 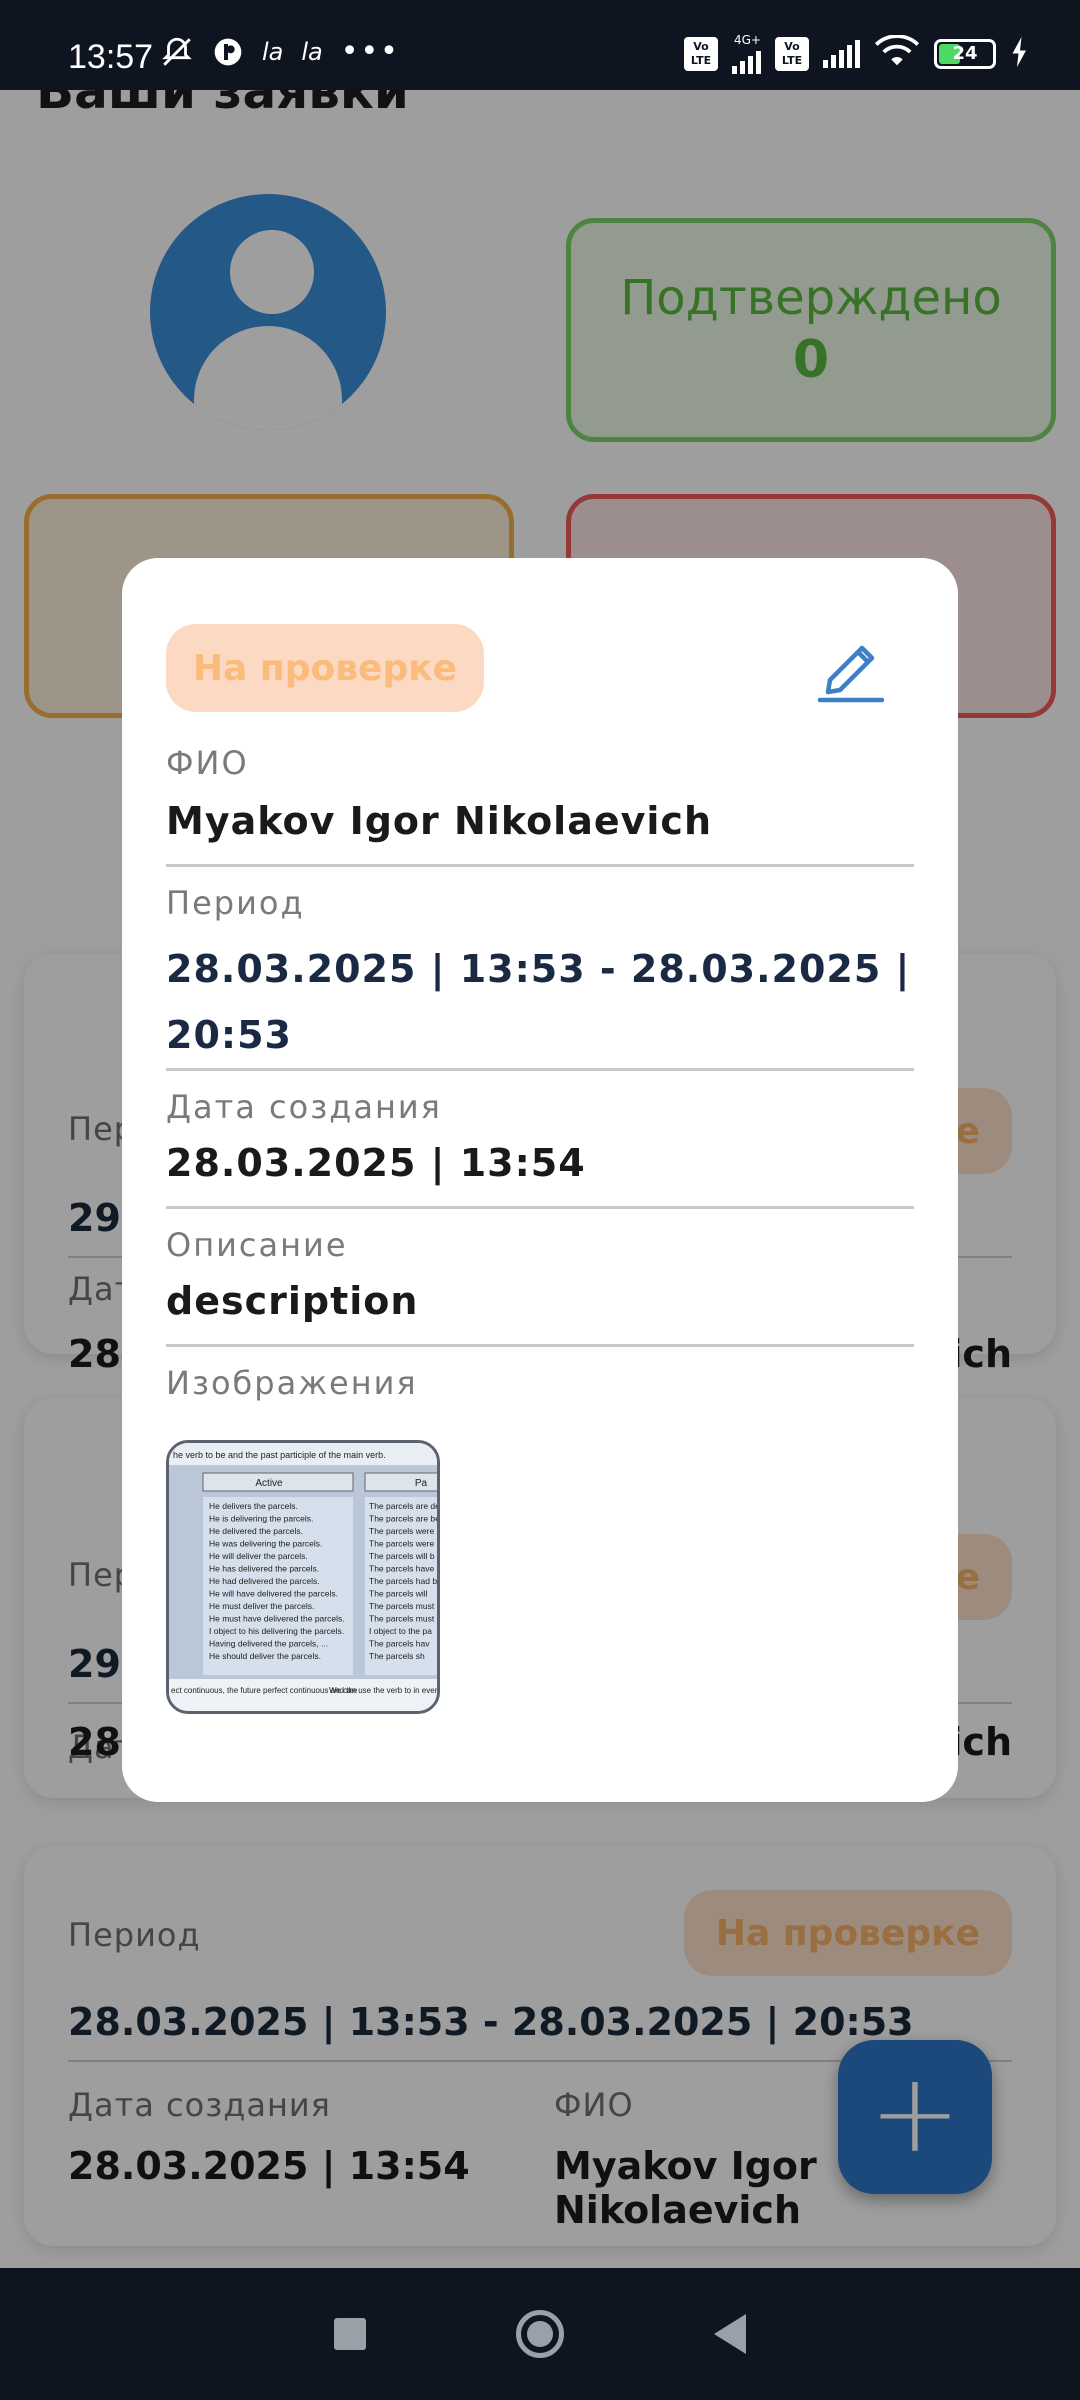 What do you see at coordinates (540, 45) in the screenshot?
I see `status-bar: 13:57 la la ••• Vo LTE 4G+ Vo LTE 24` at bounding box center [540, 45].